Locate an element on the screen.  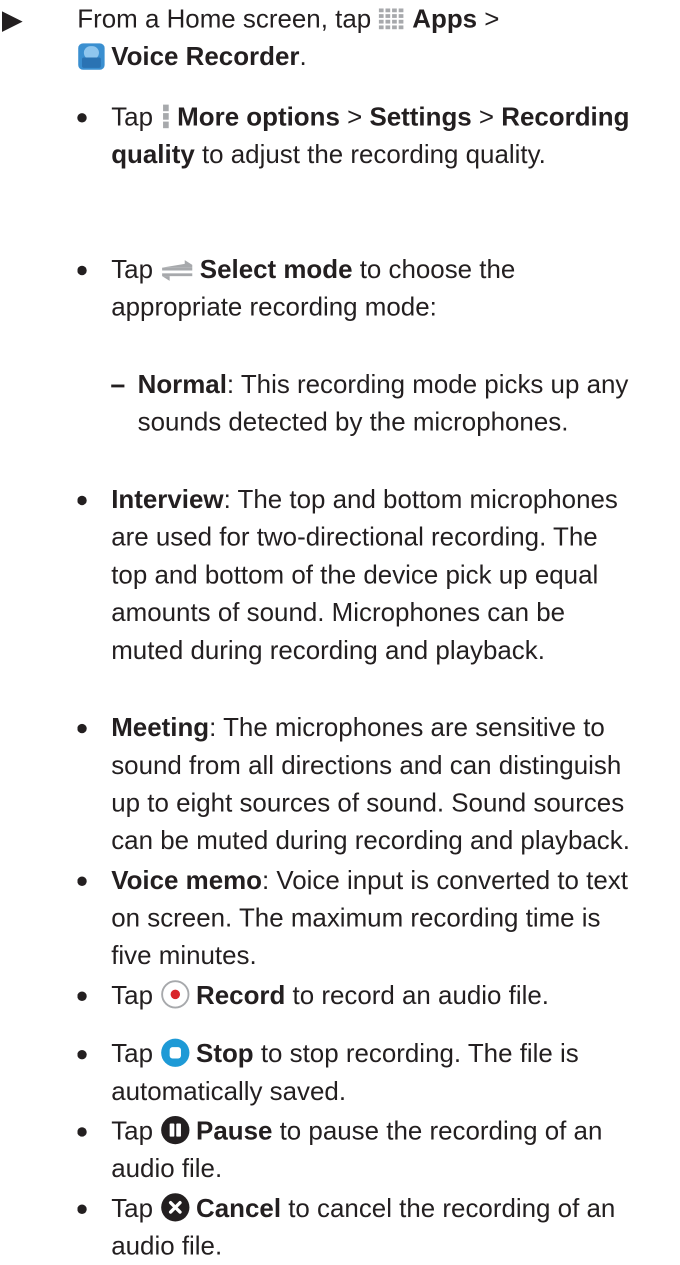
meeting-label: Meeting is located at coordinates (160, 727).